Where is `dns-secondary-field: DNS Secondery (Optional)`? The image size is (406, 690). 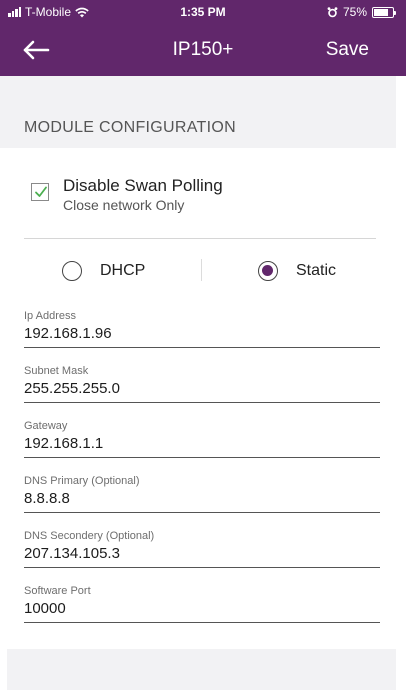 dns-secondary-field: DNS Secondery (Optional) is located at coordinates (202, 553).